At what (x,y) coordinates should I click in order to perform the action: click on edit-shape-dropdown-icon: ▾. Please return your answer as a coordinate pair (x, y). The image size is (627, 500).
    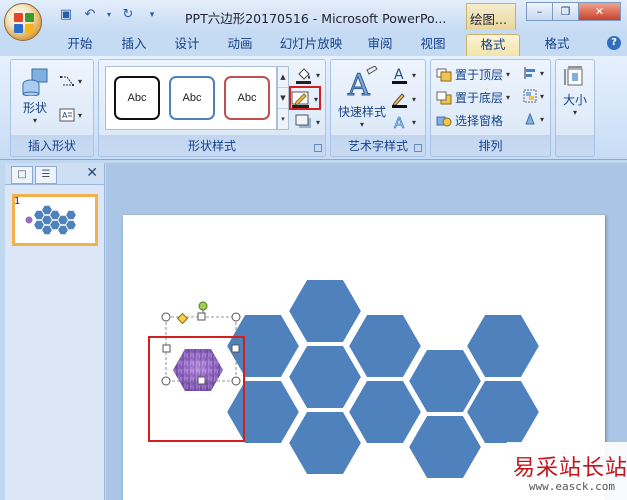
    Looking at the image, I should click on (80, 81).